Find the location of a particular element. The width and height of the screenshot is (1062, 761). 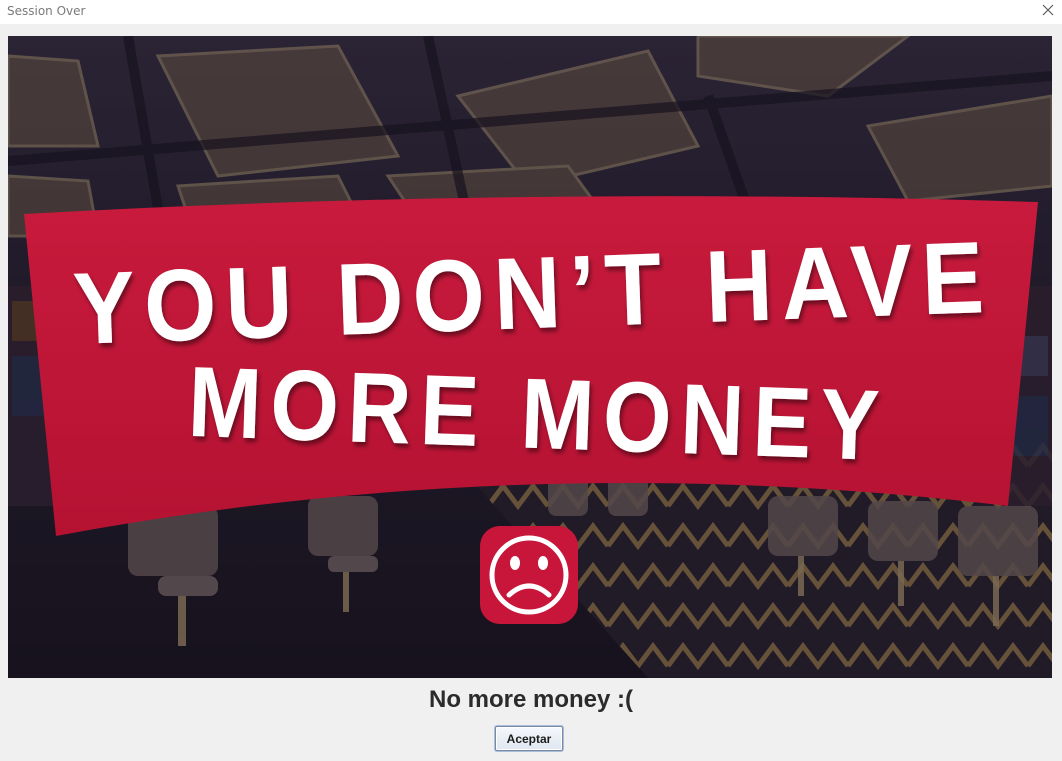

window-title: Session Over is located at coordinates (46, 11).